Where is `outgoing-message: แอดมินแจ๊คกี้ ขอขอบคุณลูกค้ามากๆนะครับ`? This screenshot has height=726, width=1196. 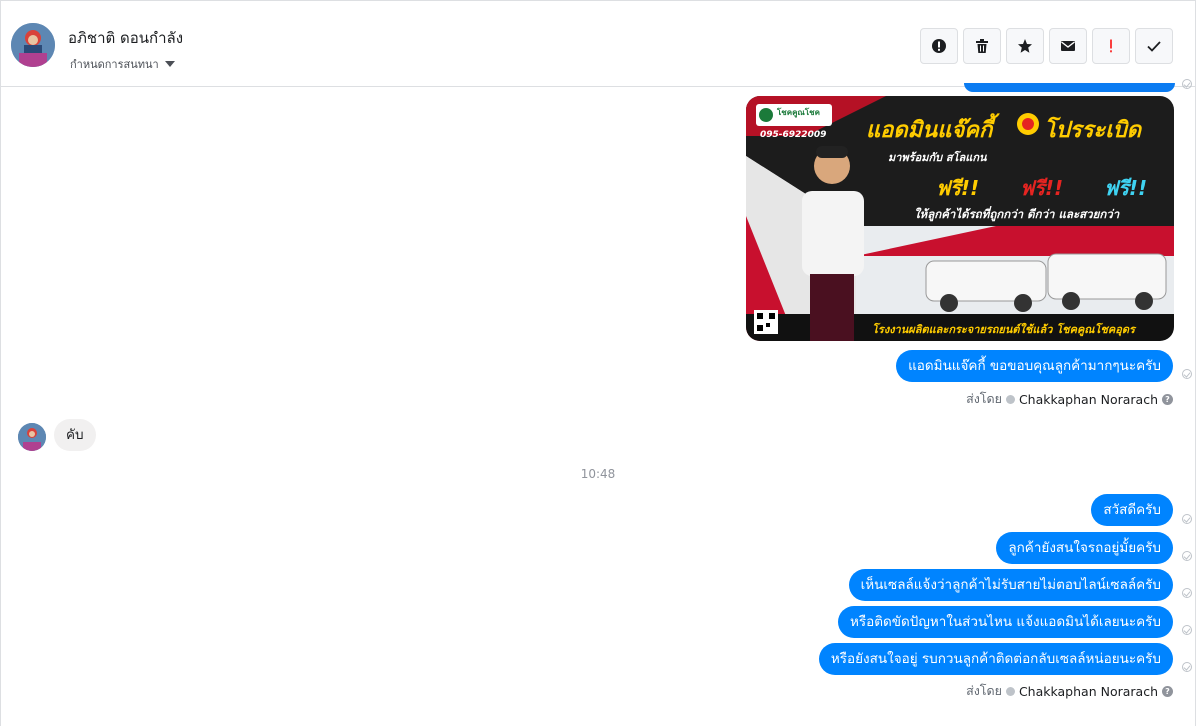 outgoing-message: แอดมินแจ๊คกี้ ขอขอบคุณลูกค้ามากๆนะครับ is located at coordinates (1034, 366).